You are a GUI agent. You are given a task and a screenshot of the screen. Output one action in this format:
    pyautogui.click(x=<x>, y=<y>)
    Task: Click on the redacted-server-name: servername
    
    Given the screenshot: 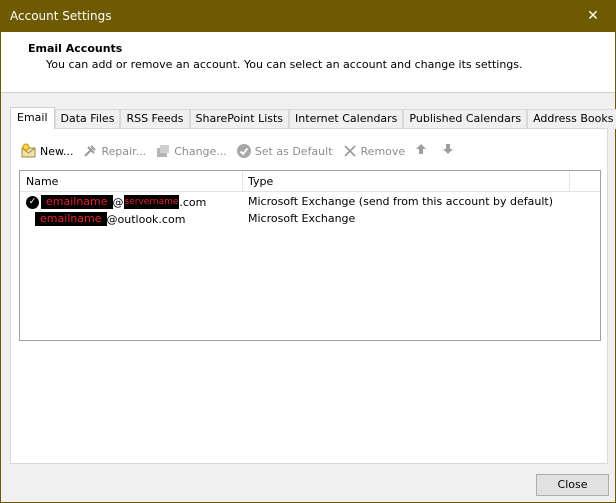 What is the action you would take?
    pyautogui.click(x=151, y=202)
    